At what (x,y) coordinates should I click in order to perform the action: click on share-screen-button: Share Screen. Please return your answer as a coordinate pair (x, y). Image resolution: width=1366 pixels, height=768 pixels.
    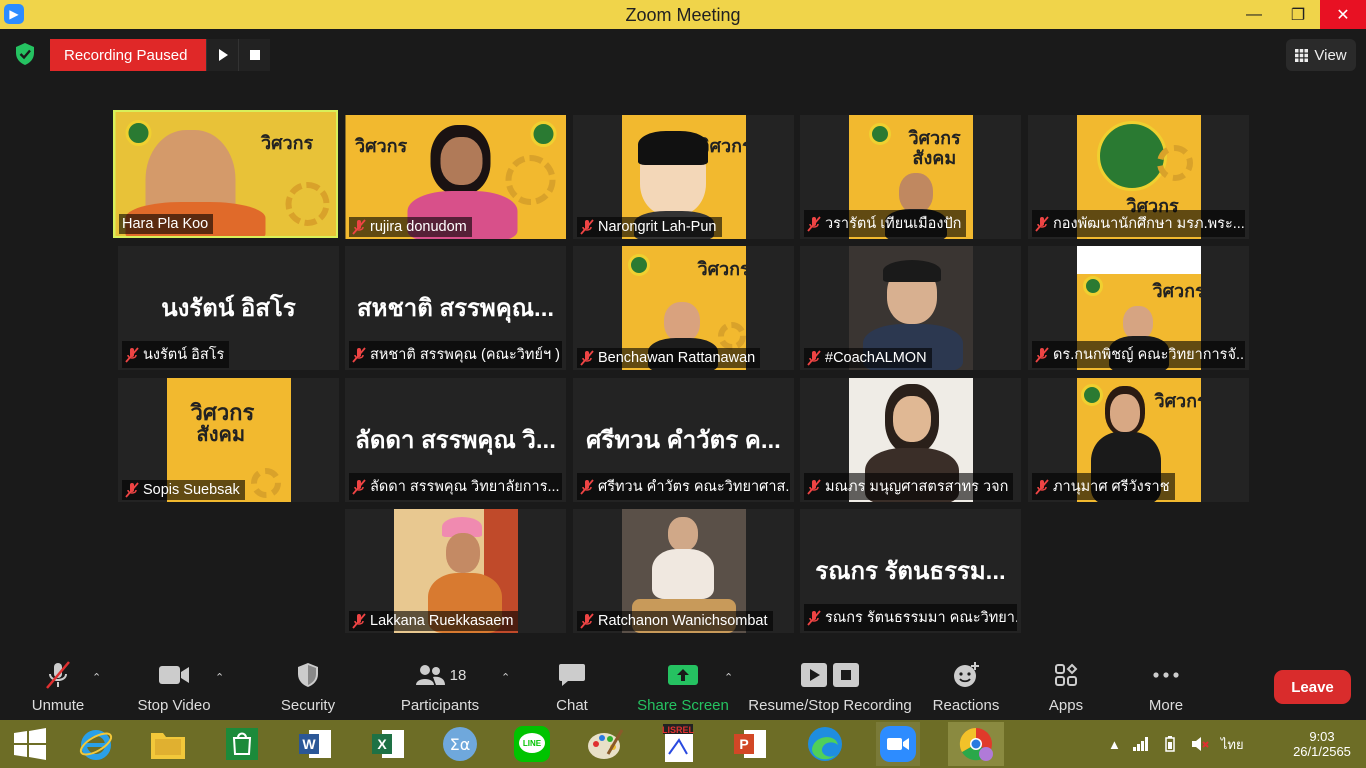
    Looking at the image, I should click on (683, 688).